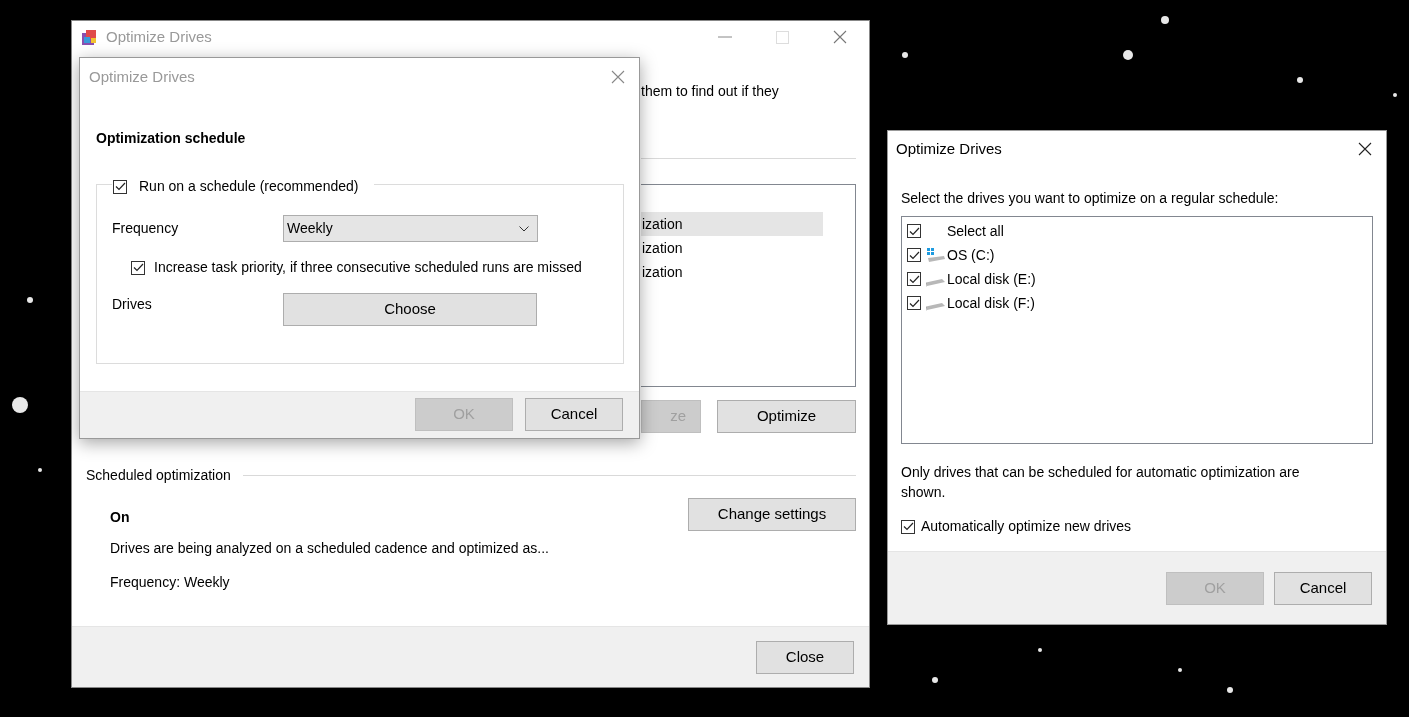  I want to click on description-text: them to find out if they, so click(710, 91).